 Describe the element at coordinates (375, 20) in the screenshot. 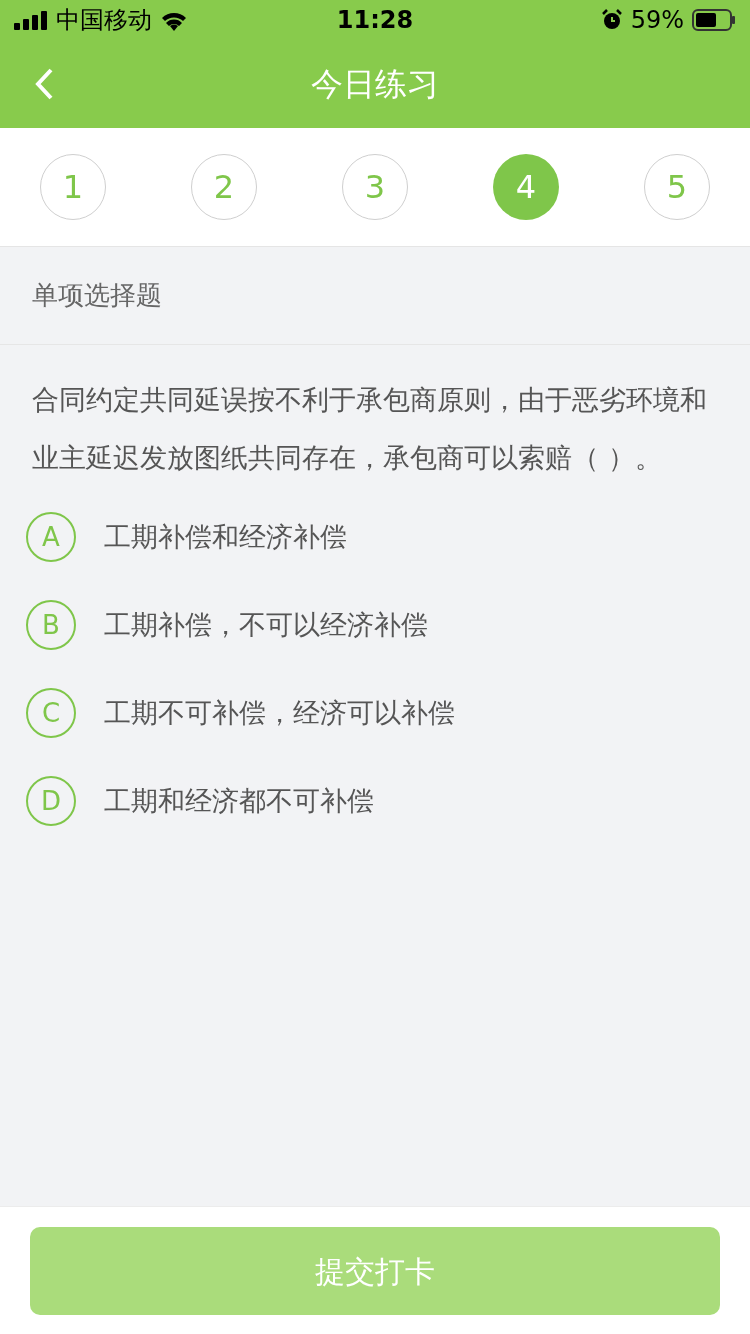

I see `clock-time: 11:28` at that location.